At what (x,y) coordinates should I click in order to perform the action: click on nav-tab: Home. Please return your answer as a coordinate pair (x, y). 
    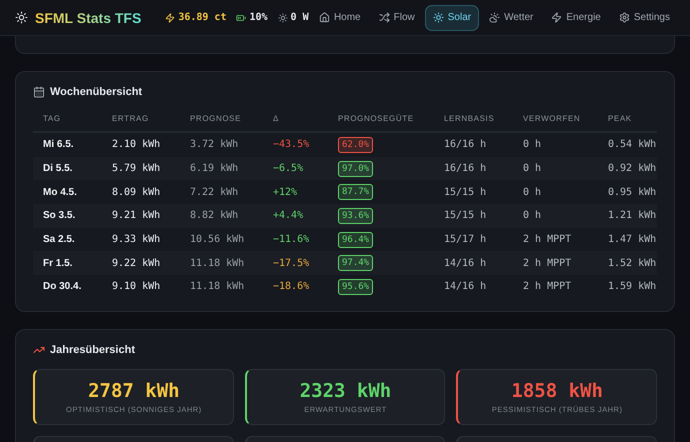
    Looking at the image, I should click on (339, 17).